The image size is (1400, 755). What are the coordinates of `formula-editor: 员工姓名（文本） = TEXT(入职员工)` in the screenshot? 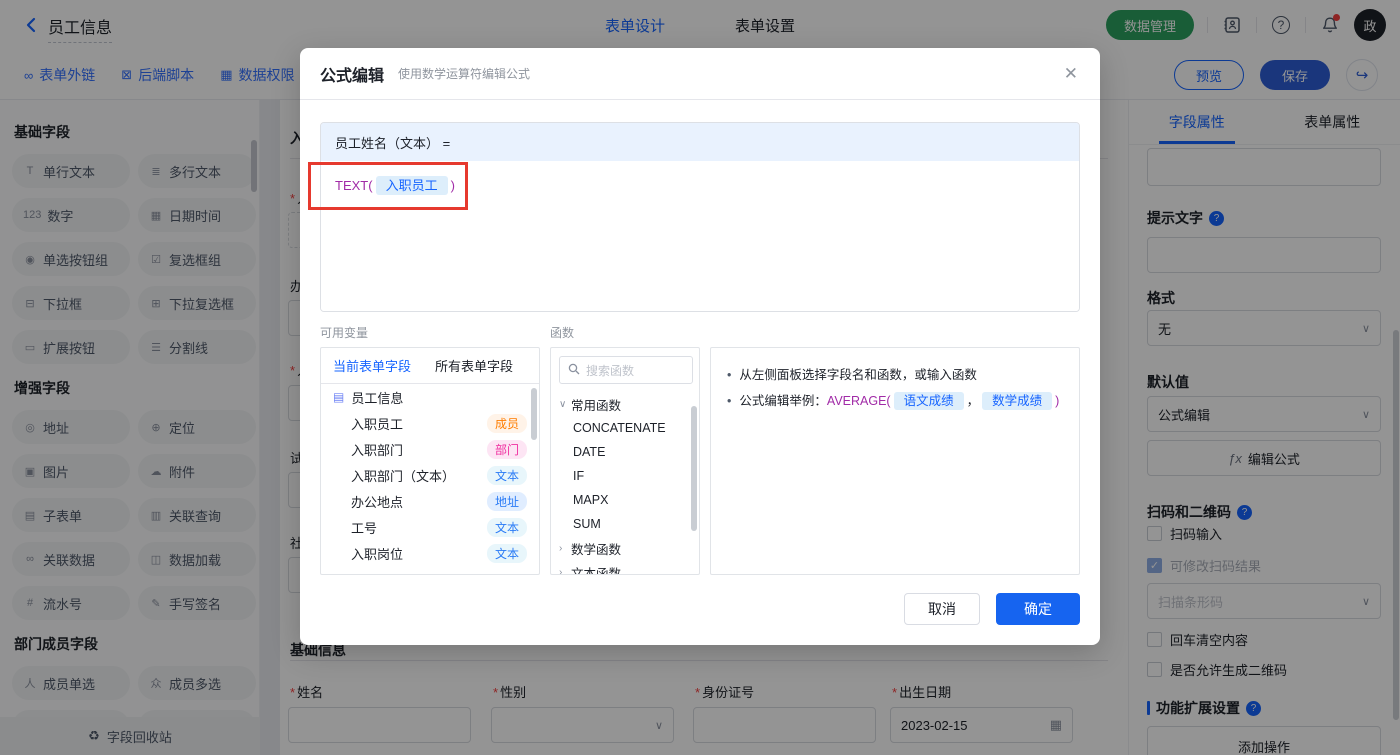 It's located at (700, 217).